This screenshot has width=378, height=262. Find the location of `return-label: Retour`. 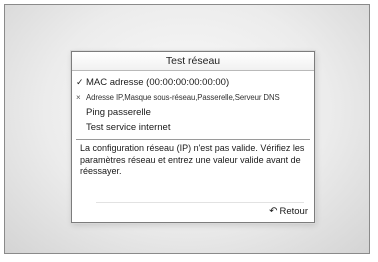

return-label: Retour is located at coordinates (293, 211).